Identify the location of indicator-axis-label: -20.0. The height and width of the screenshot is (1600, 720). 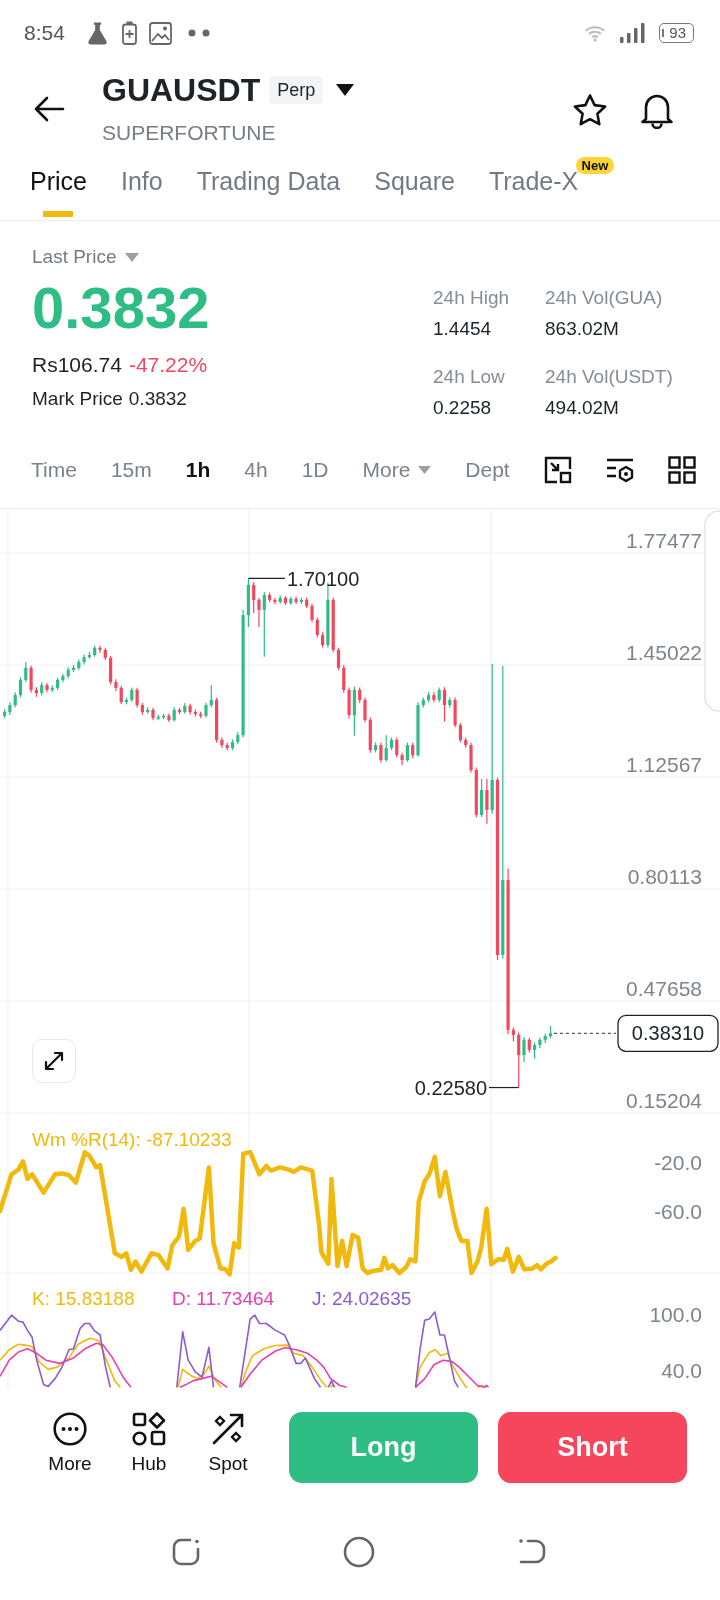
(678, 1162).